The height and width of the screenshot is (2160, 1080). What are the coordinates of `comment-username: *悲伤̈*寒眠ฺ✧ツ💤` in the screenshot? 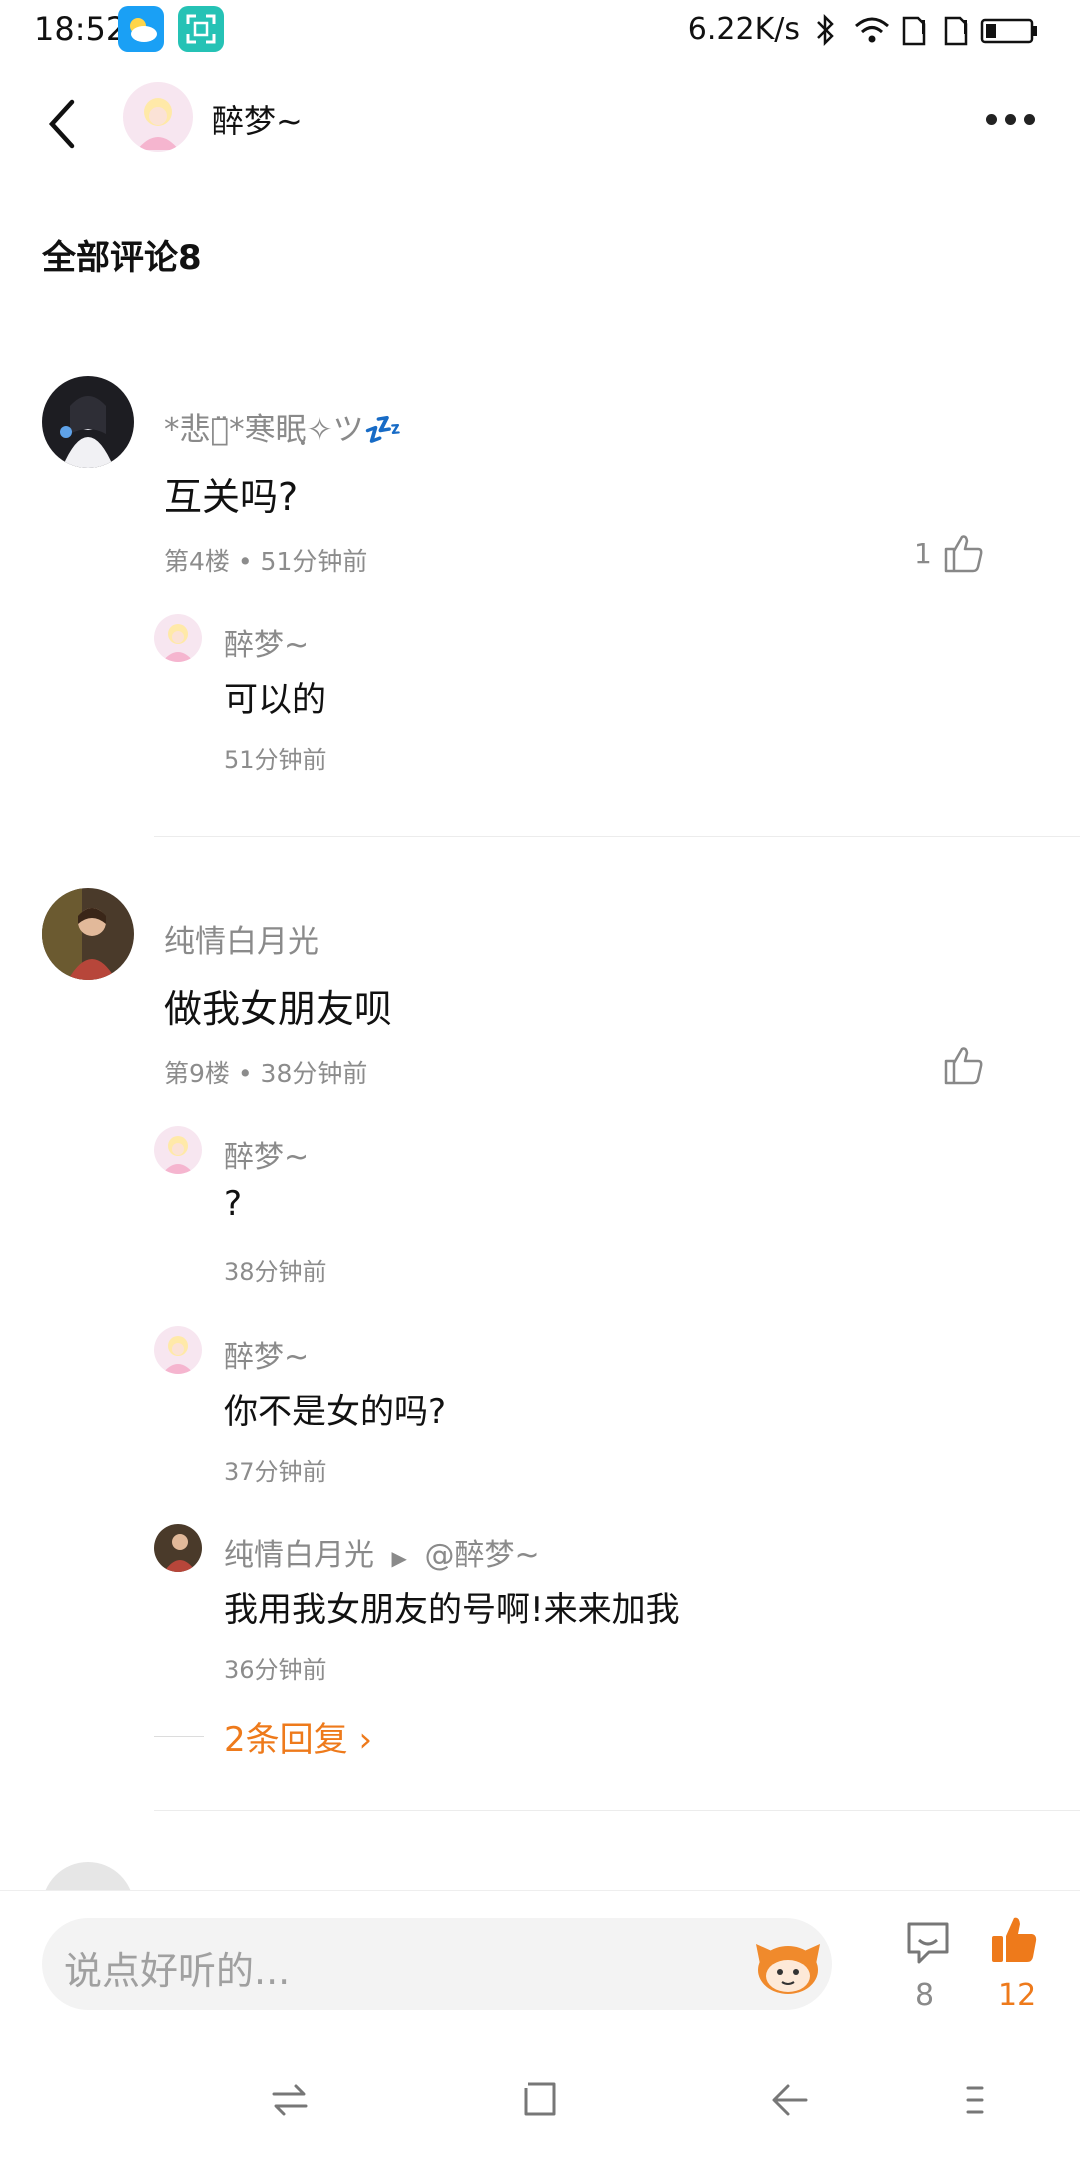 It's located at (283, 429).